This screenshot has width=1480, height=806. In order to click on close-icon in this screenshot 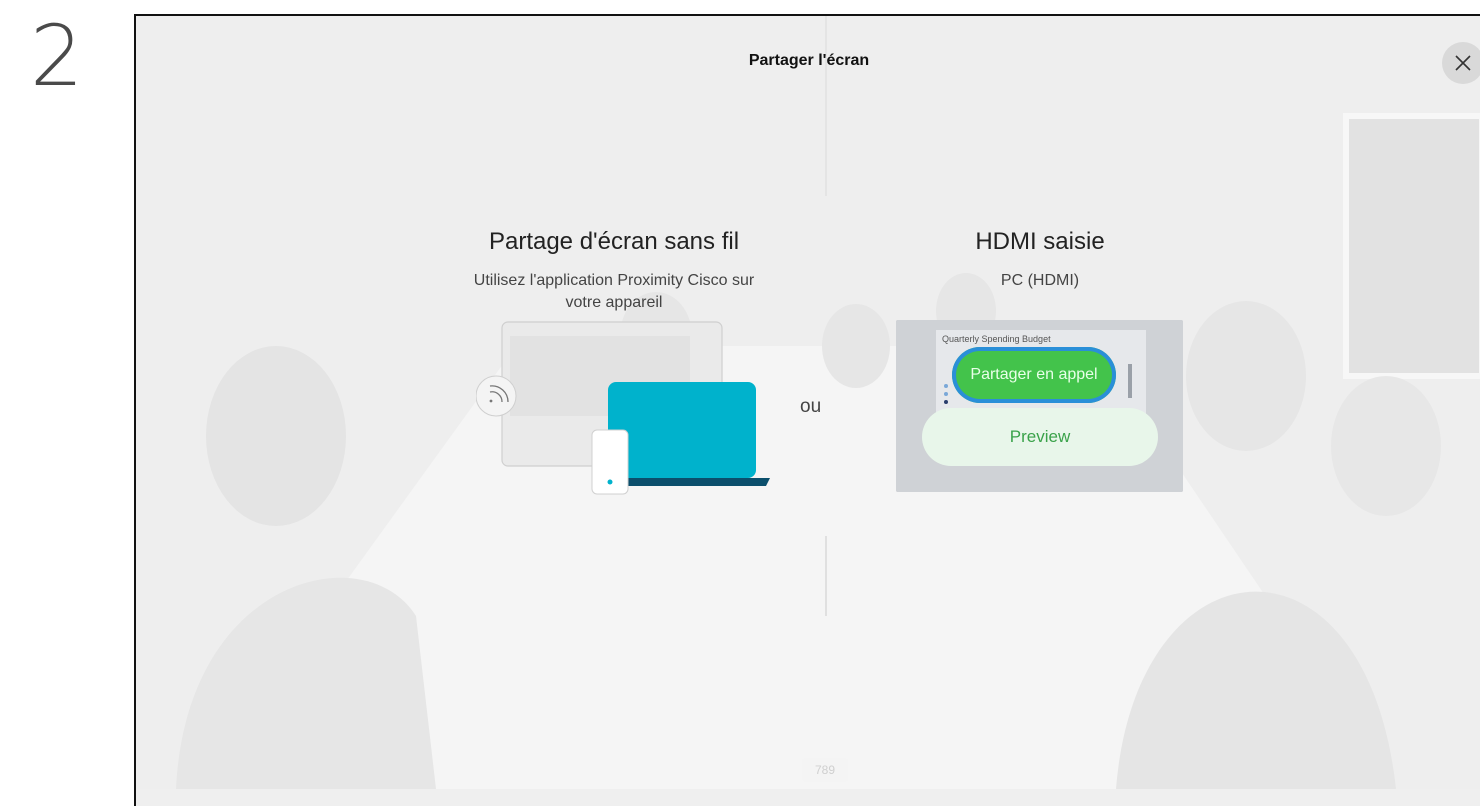, I will do `click(1463, 63)`.